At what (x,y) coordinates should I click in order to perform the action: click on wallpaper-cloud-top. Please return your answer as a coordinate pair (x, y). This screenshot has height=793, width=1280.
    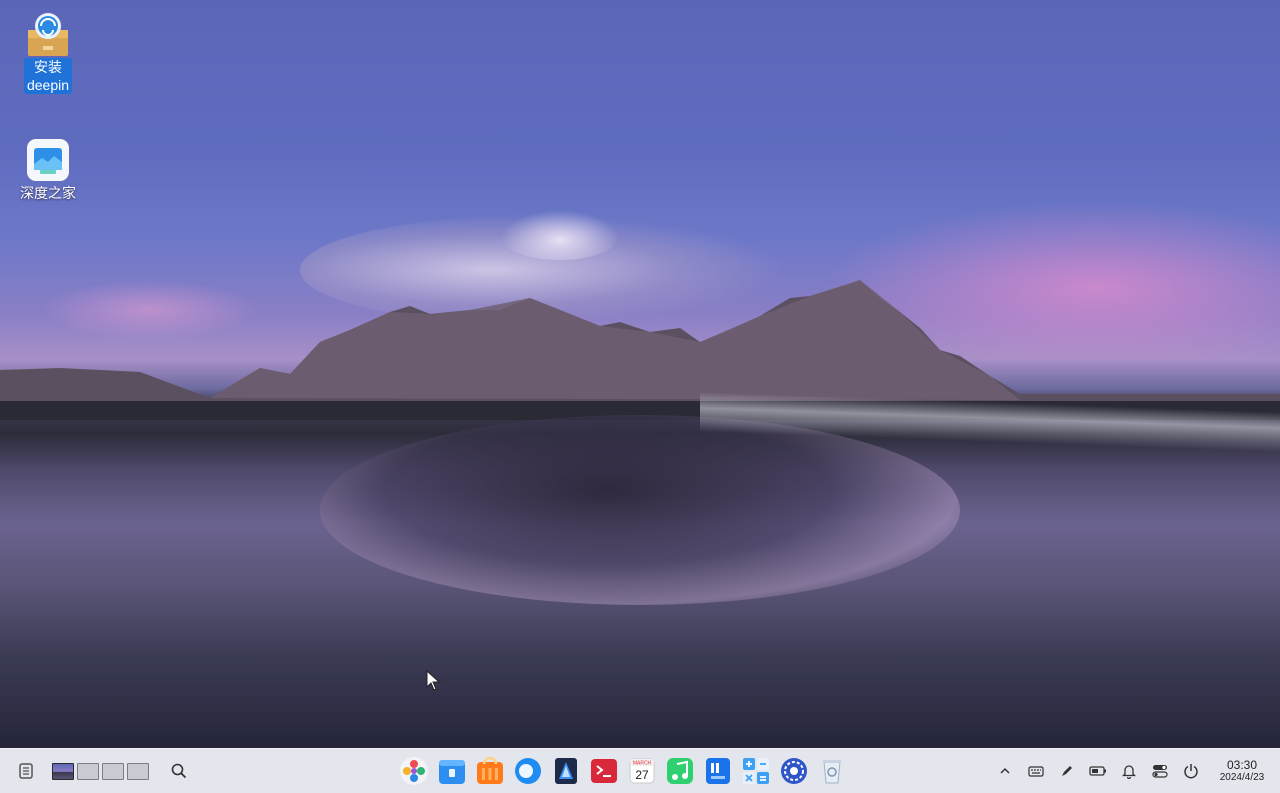
    Looking at the image, I should click on (560, 235).